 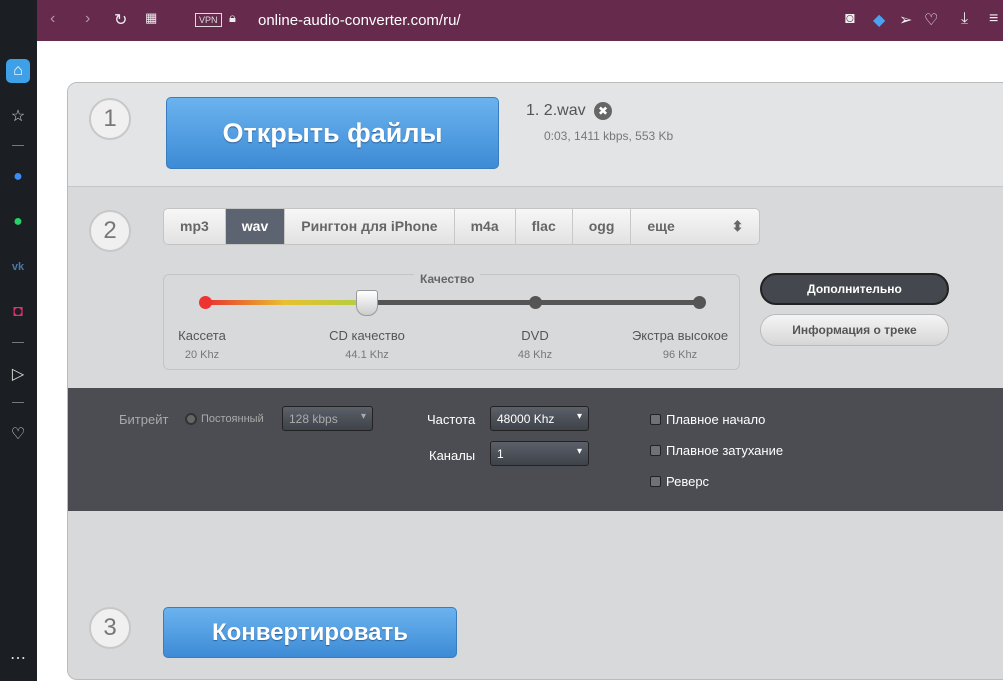 What do you see at coordinates (609, 136) in the screenshot?
I see `file-info: 0:03, 1411 kbps, 553 Kb` at bounding box center [609, 136].